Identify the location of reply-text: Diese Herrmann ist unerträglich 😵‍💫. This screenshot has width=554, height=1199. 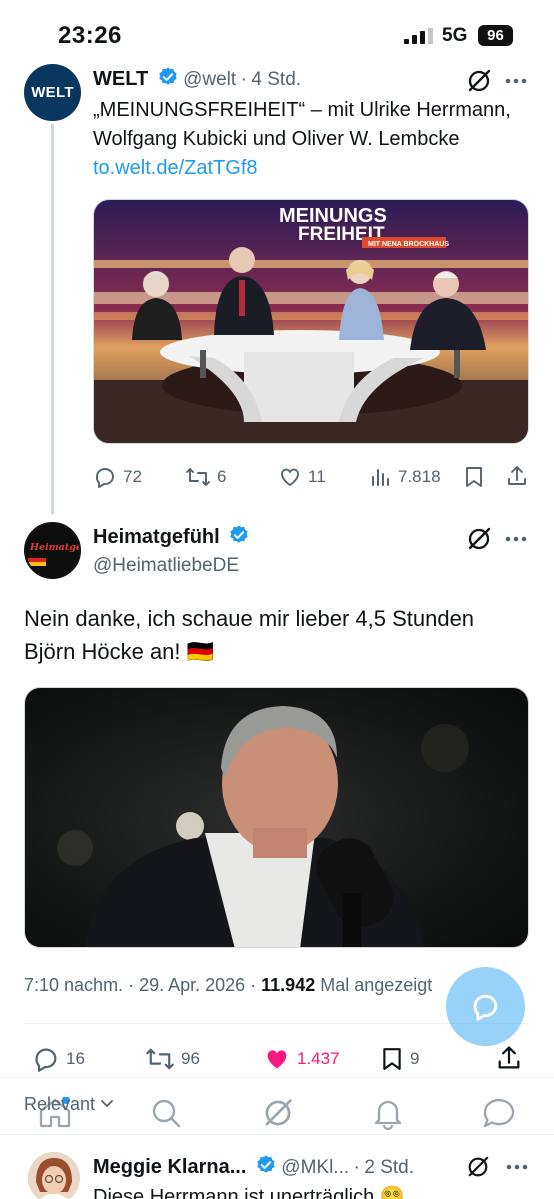
(249, 1192).